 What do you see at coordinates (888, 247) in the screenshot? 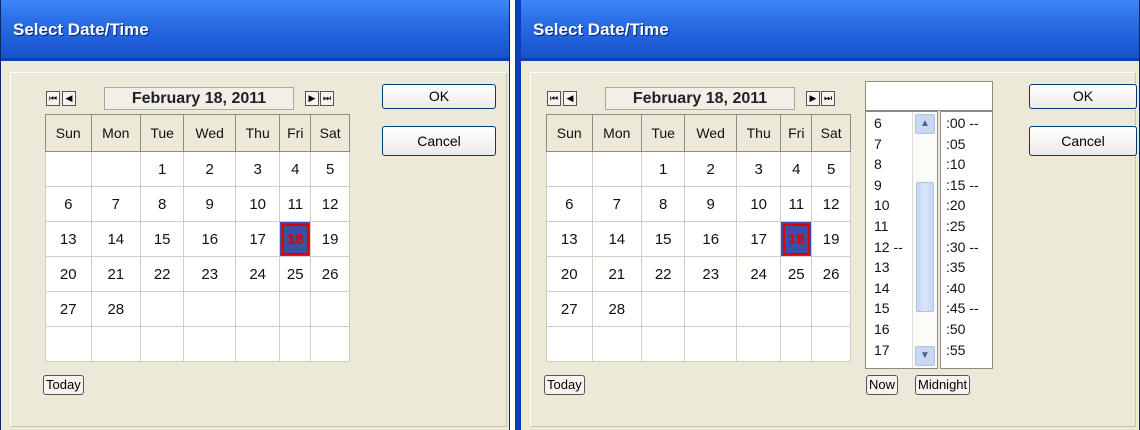
I see `hour-option: 12 --` at bounding box center [888, 247].